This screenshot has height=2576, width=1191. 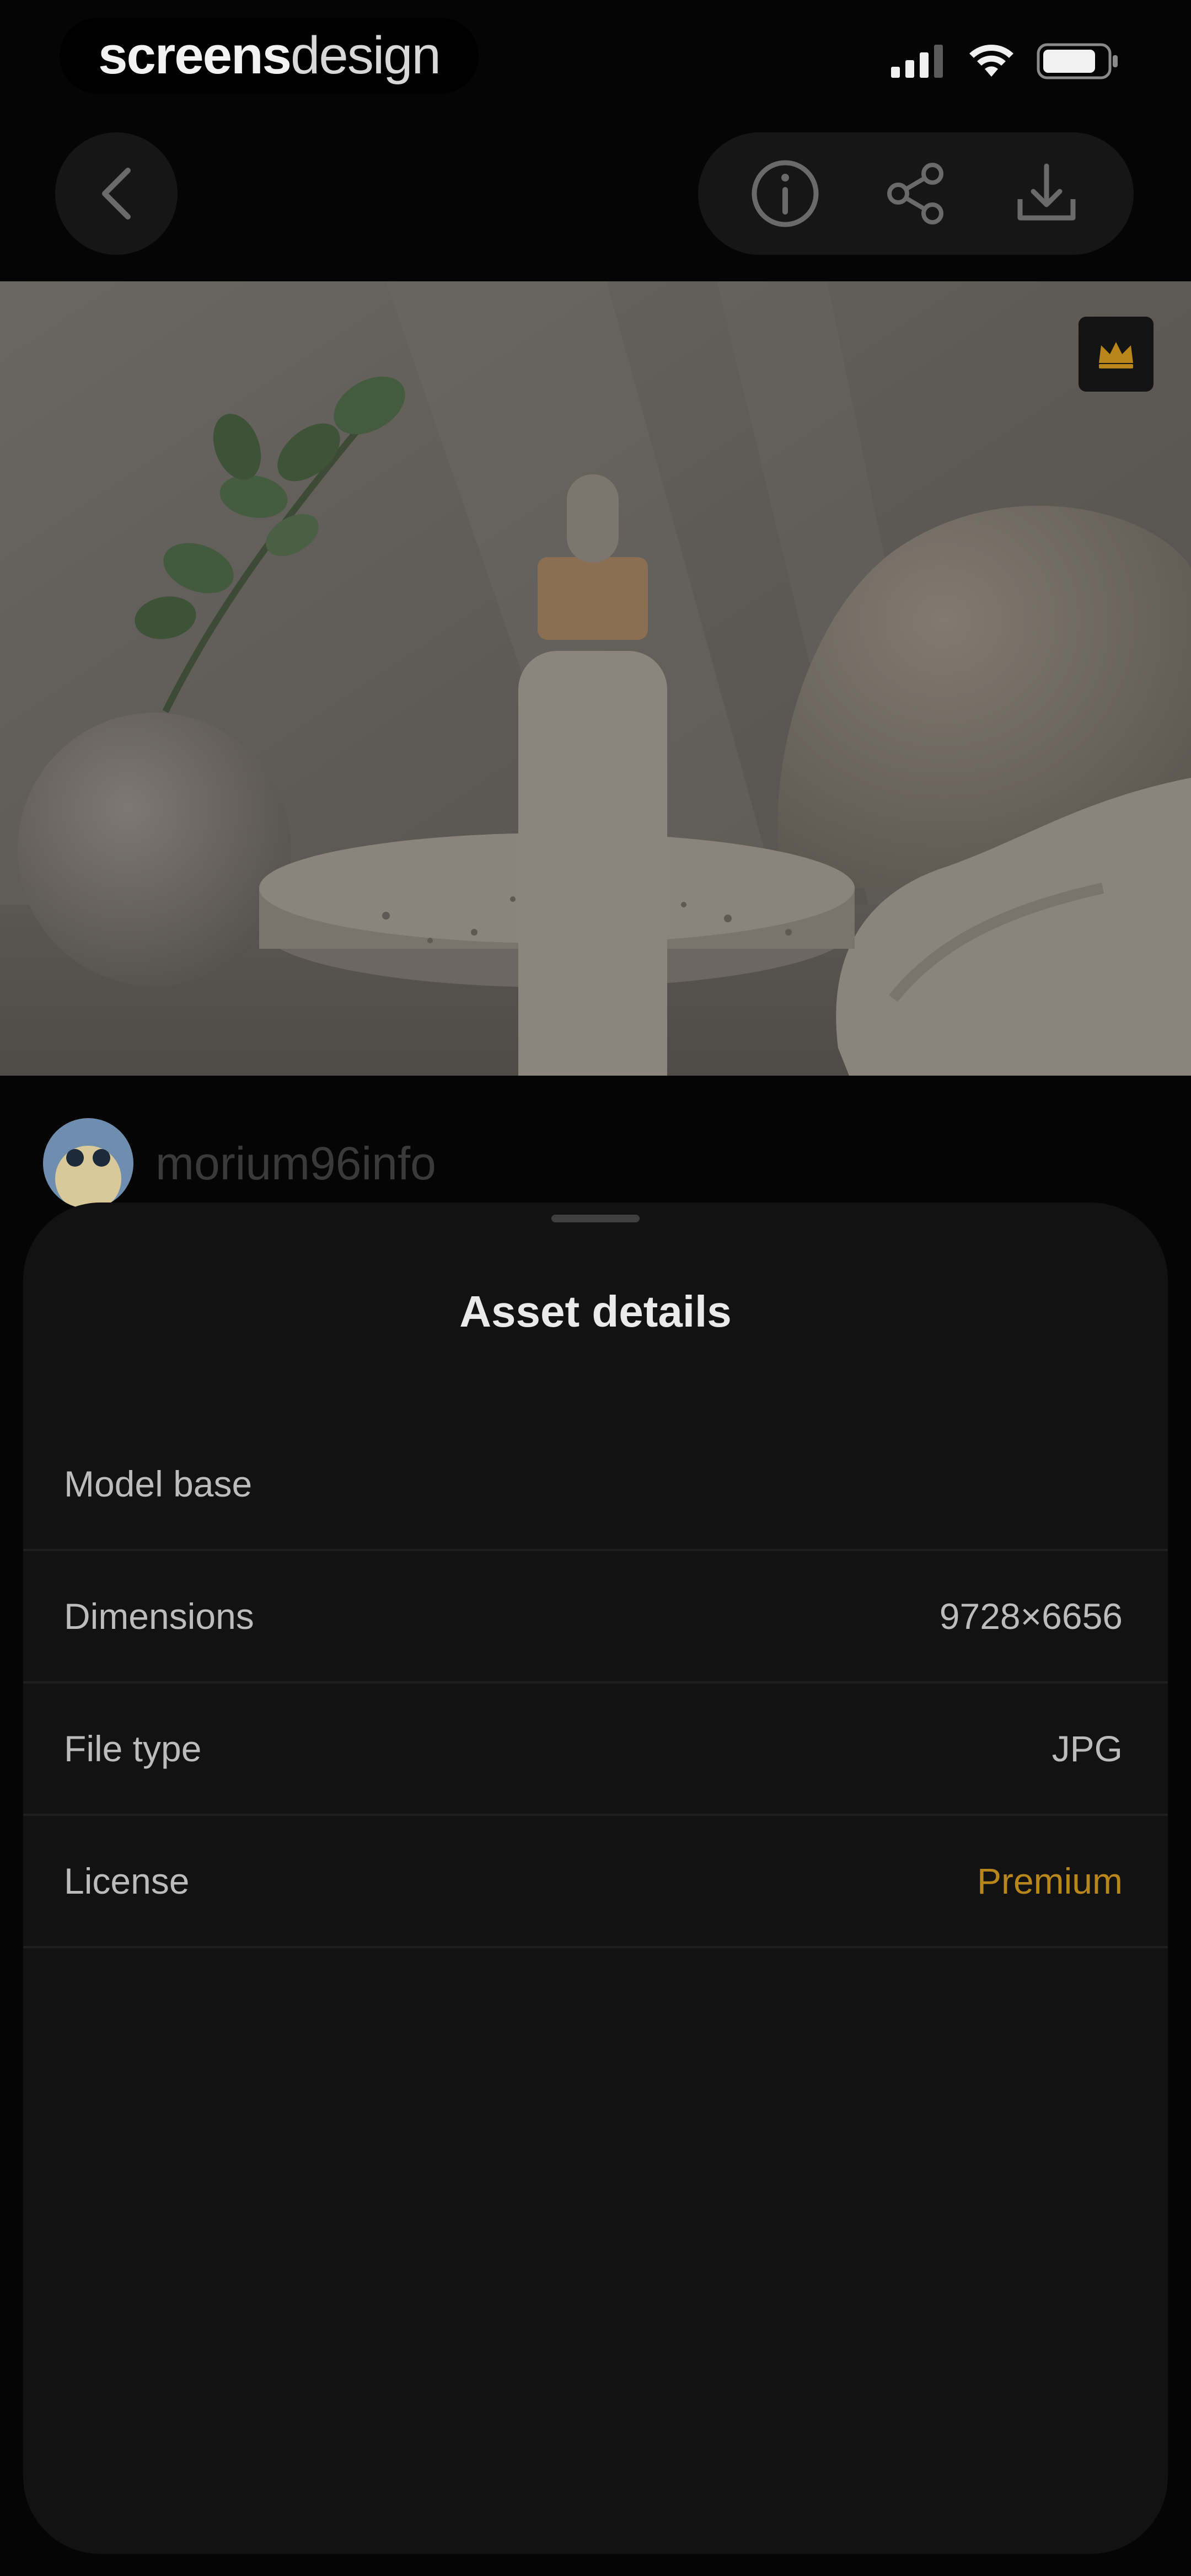 I want to click on sheet-title: Asset details, so click(x=595, y=1311).